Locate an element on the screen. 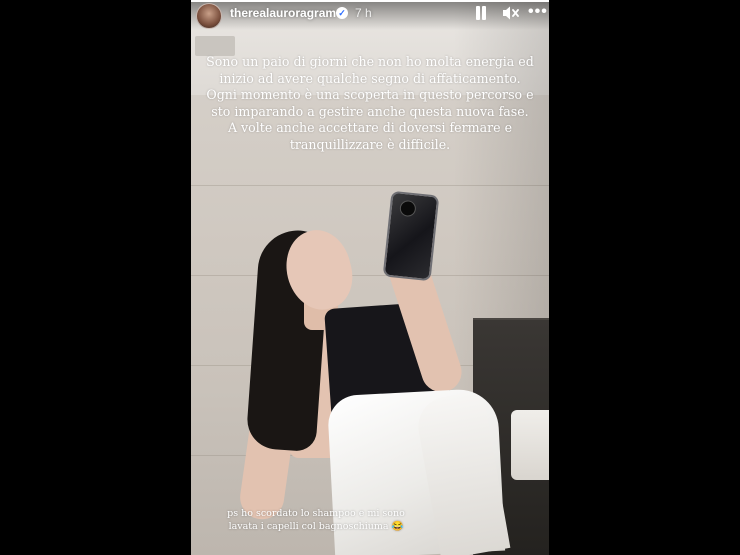  pause-icon is located at coordinates (481, 13).